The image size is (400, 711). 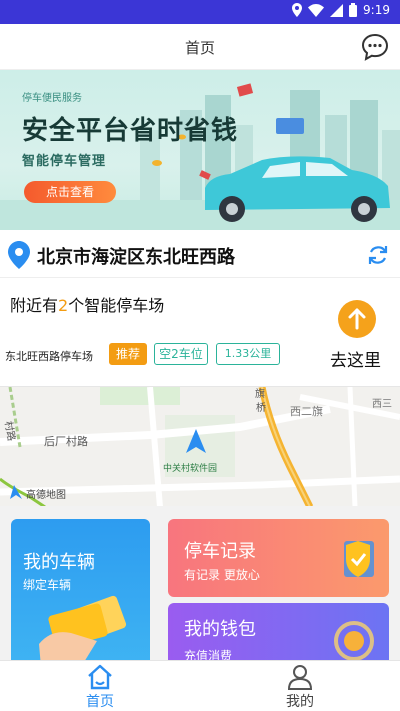 What do you see at coordinates (222, 575) in the screenshot?
I see `records-card-subtitle: 有记录 更放心` at bounding box center [222, 575].